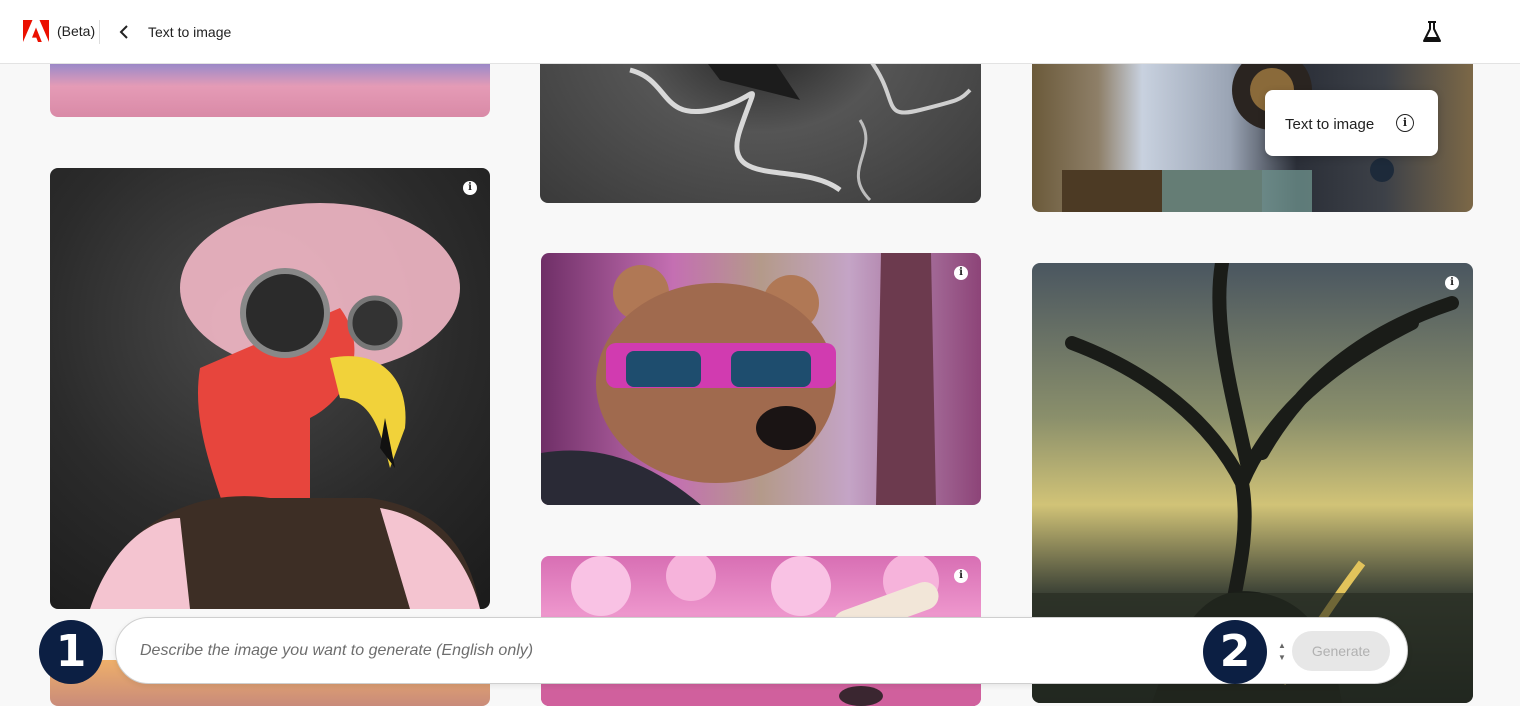  Describe the element at coordinates (665, 651) in the screenshot. I see `prompt-input` at that location.